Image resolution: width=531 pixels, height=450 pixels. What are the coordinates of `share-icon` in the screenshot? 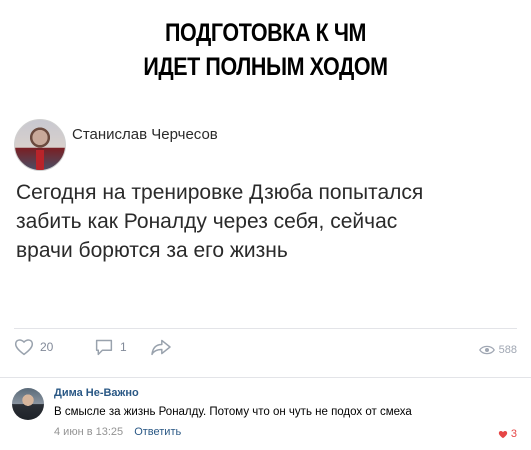 It's located at (161, 347).